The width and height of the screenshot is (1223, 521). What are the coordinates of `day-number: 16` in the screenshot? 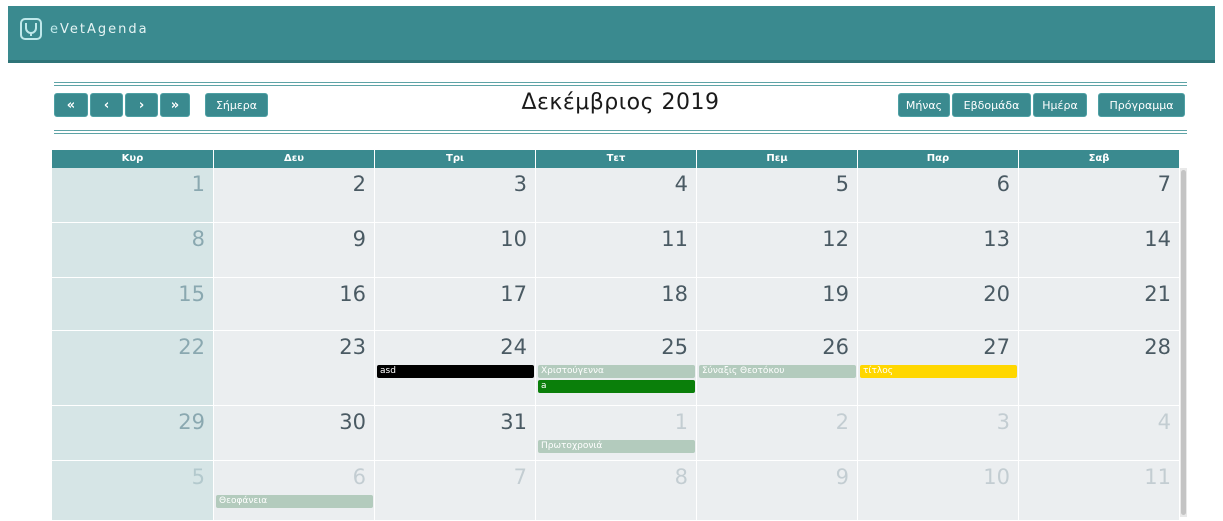 It's located at (352, 294).